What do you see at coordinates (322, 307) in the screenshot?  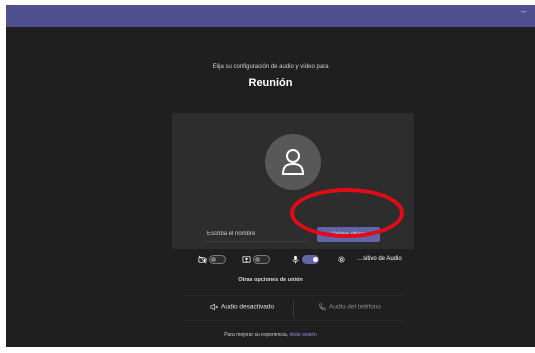 I see `phone-icon` at bounding box center [322, 307].